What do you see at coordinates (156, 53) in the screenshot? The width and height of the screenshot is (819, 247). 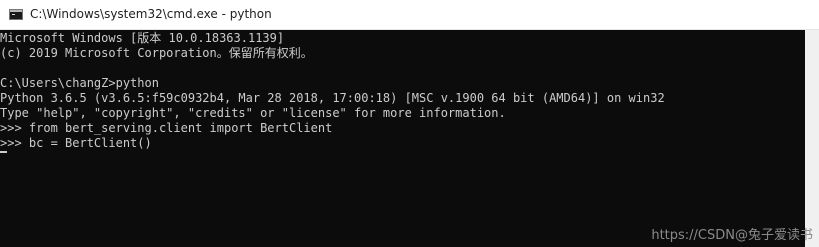 I see `console-line: (c) 2019 Microsoft Corporation。保留所有权利。` at bounding box center [156, 53].